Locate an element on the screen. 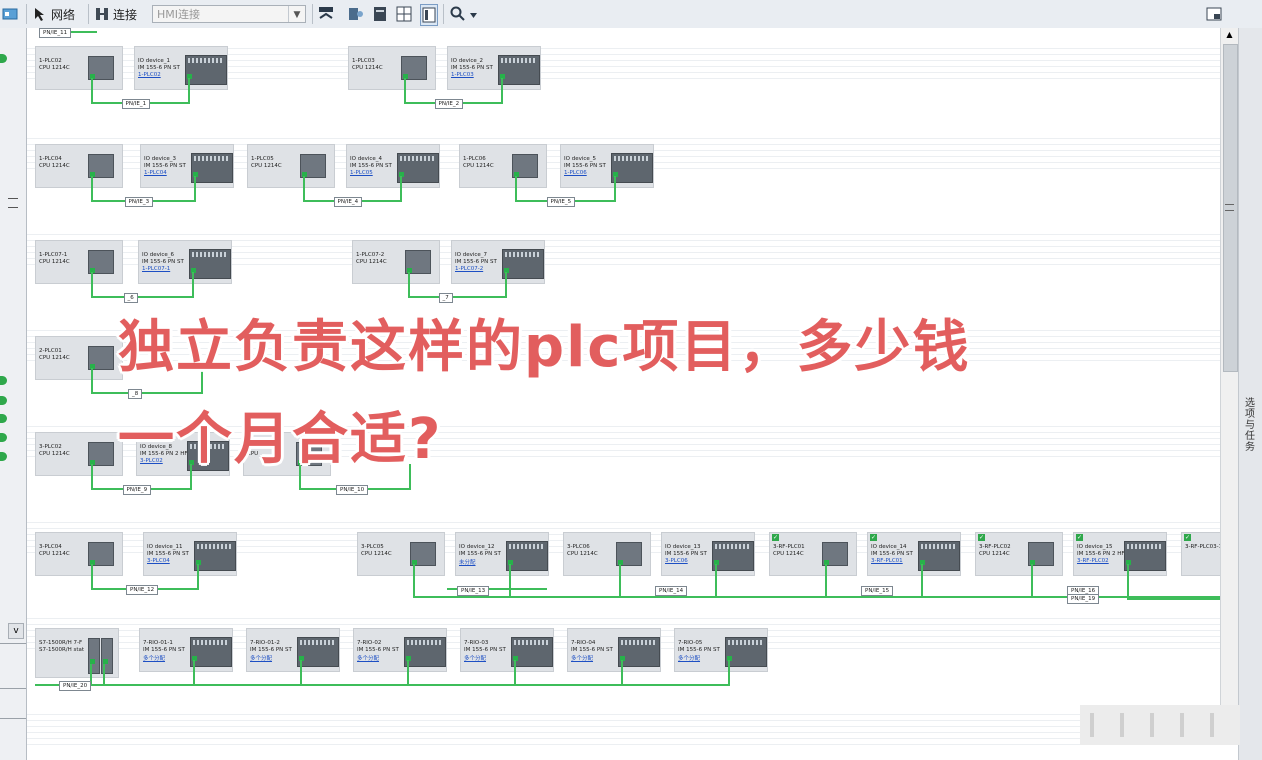 The image size is (1262, 760). plc-device: 1-PLC05 CPU 1214C is located at coordinates (291, 166).